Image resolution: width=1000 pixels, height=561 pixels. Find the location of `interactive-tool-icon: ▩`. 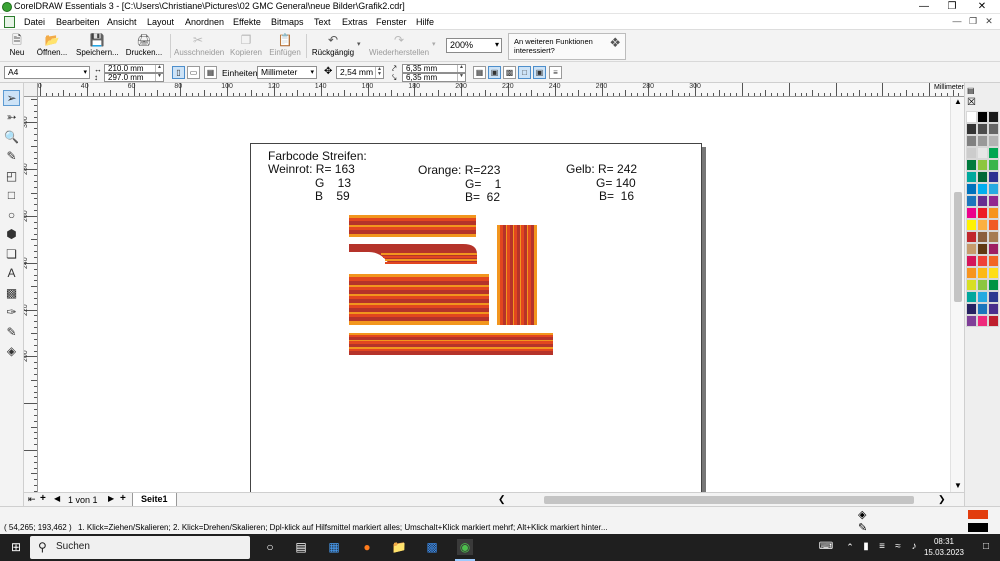

interactive-tool-icon: ▩ is located at coordinates (11, 294).